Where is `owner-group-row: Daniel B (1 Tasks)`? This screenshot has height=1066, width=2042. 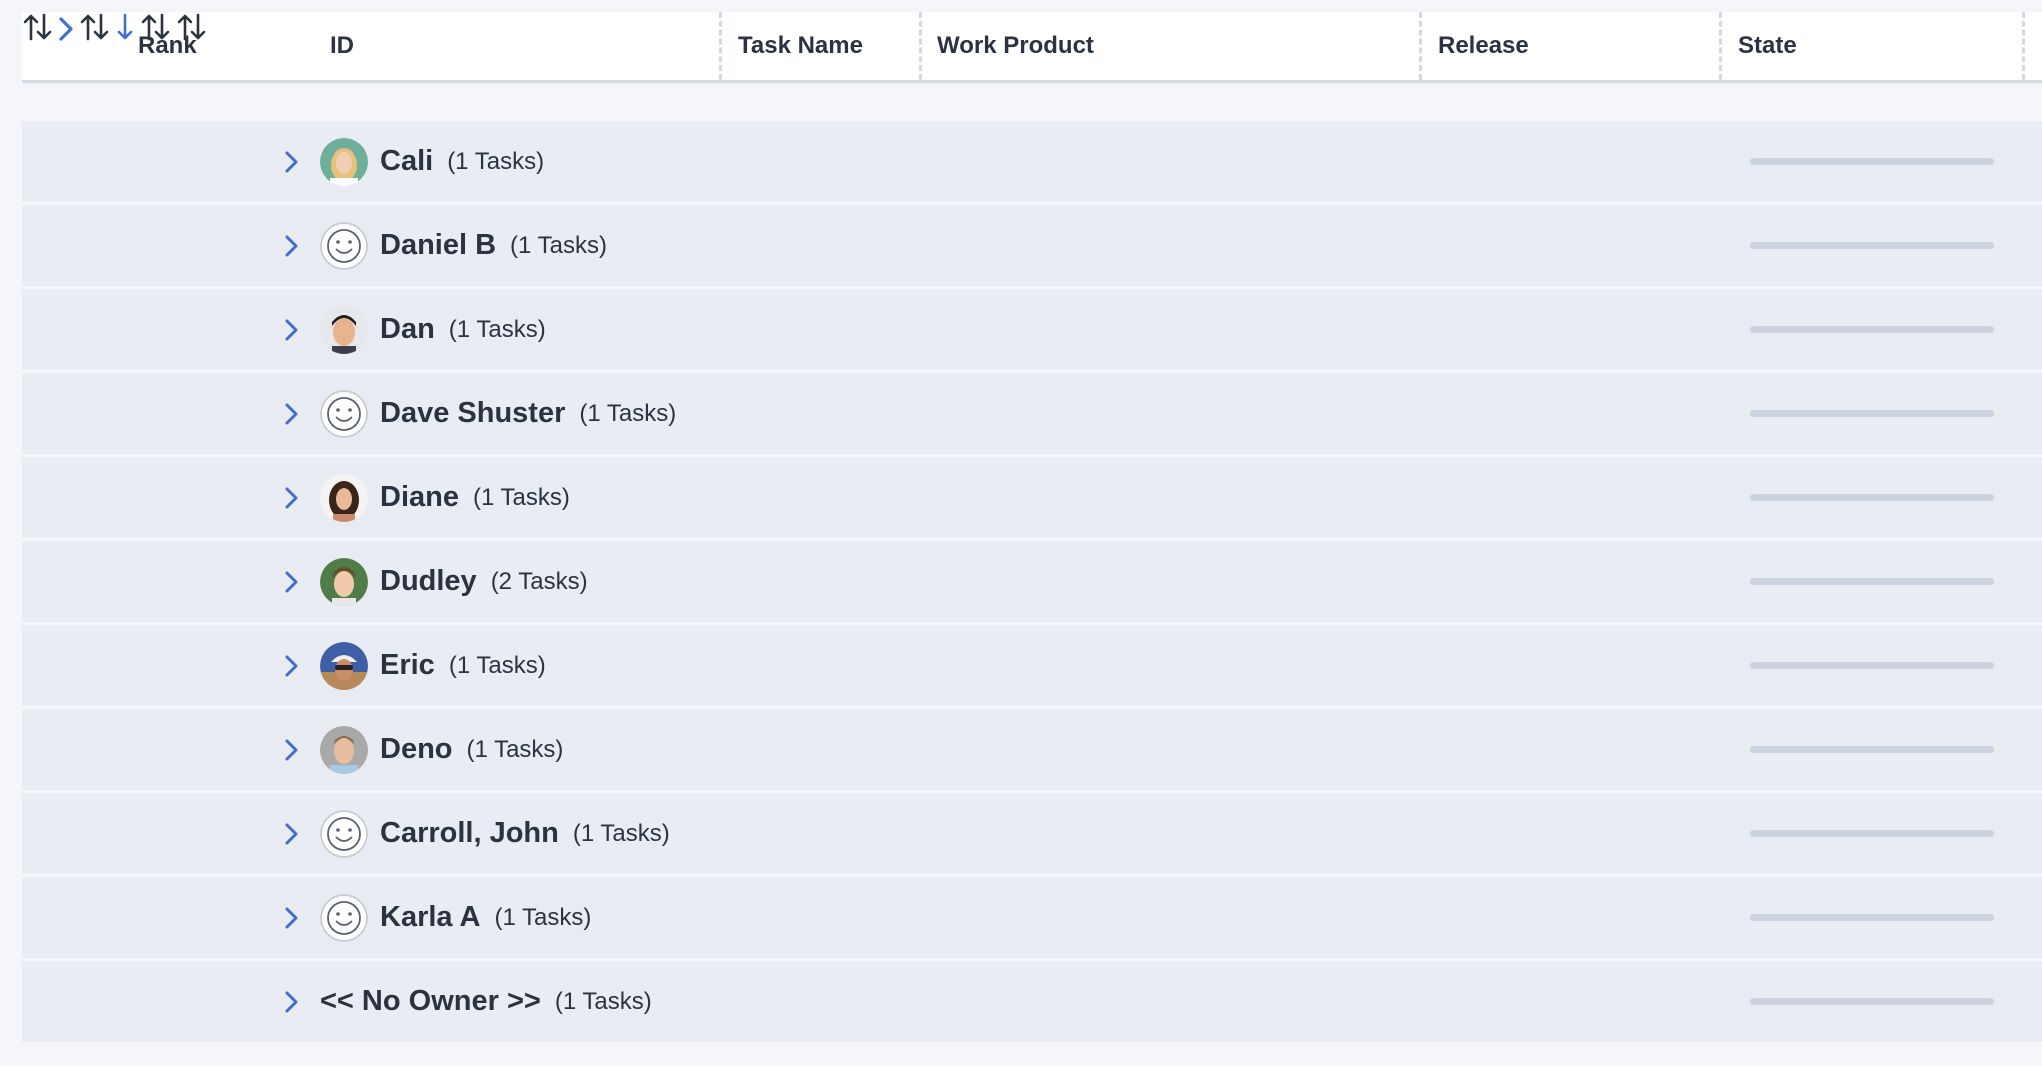
owner-group-row: Daniel B (1 Tasks) is located at coordinates (1032, 247).